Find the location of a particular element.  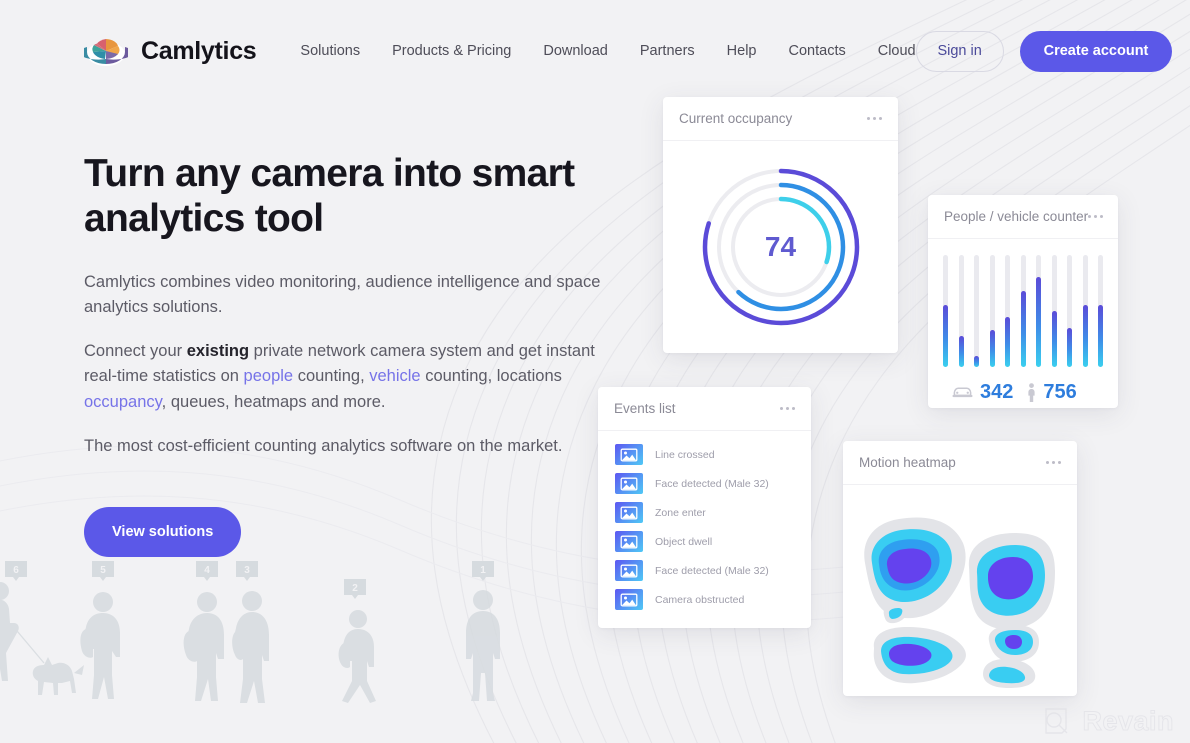

nav-link-contacts: Contacts is located at coordinates (817, 51).